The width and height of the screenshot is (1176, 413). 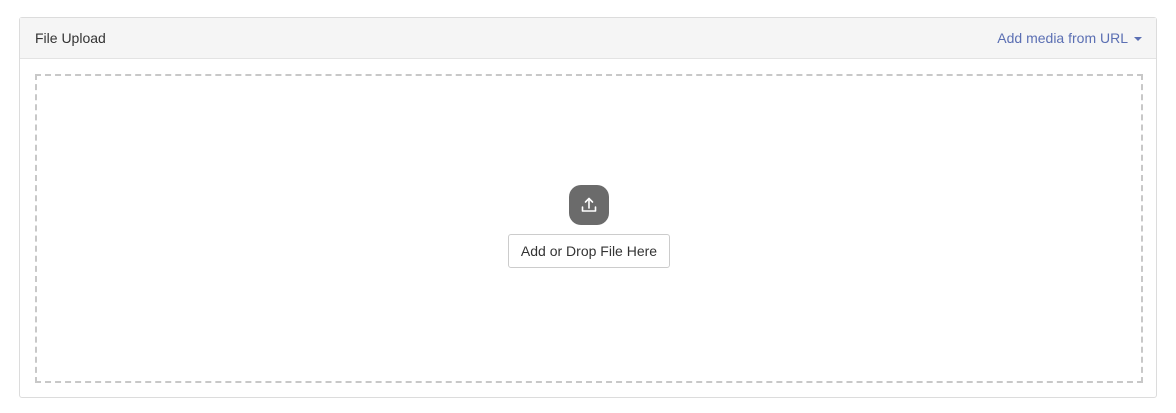 I want to click on add-media-from-url-dropdown: Add media from URL, so click(x=1069, y=38).